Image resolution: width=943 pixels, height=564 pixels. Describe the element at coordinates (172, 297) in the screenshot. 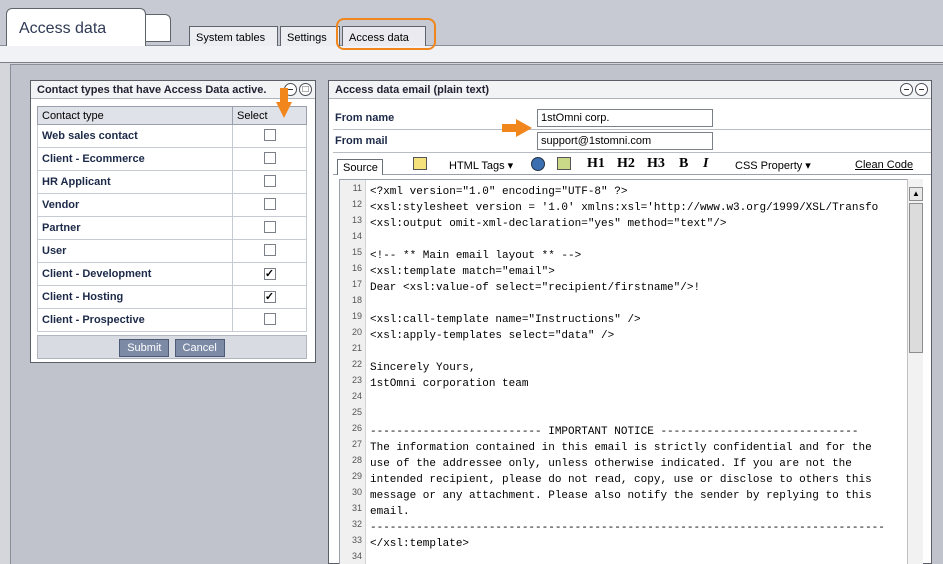

I see `table-row: Client - Hosting ✓` at that location.